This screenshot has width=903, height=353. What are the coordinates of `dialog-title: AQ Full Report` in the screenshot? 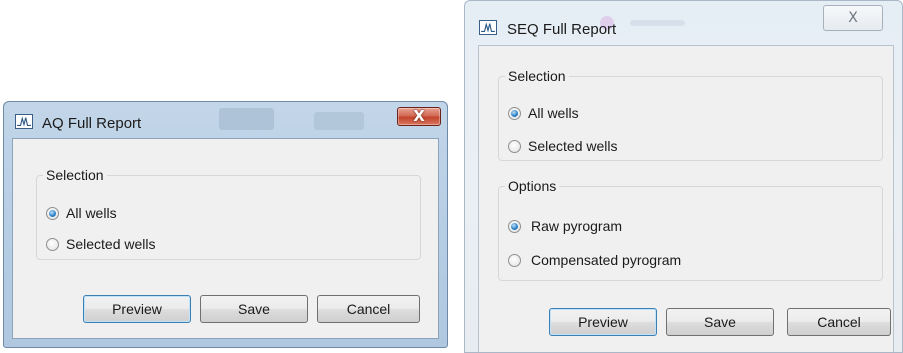 It's located at (92, 123).